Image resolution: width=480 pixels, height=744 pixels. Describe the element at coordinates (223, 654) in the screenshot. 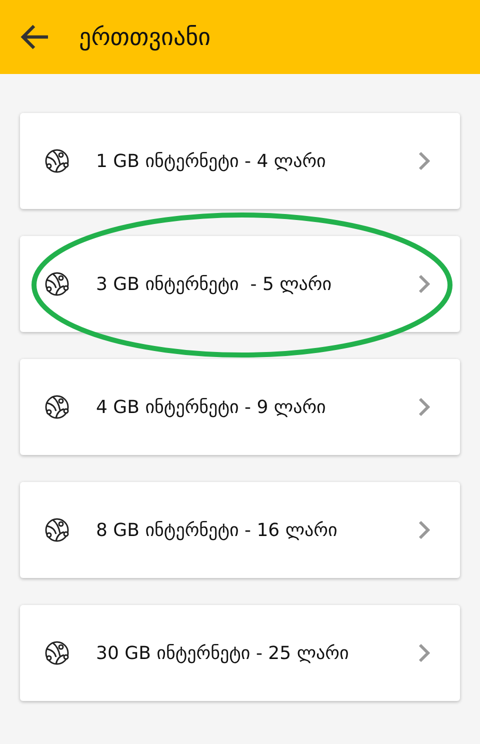

I see `plan-label: 30 GB ინტერნეტი - 25 ლარი` at that location.